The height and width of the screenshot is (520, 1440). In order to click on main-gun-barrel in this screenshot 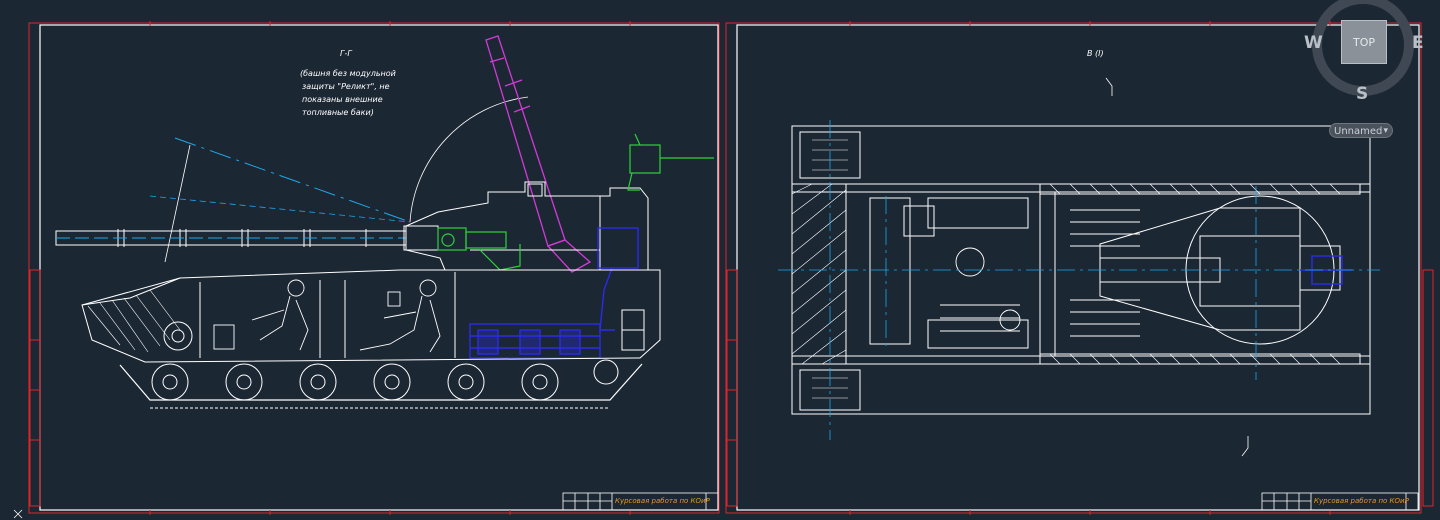, I will do `click(247, 238)`.